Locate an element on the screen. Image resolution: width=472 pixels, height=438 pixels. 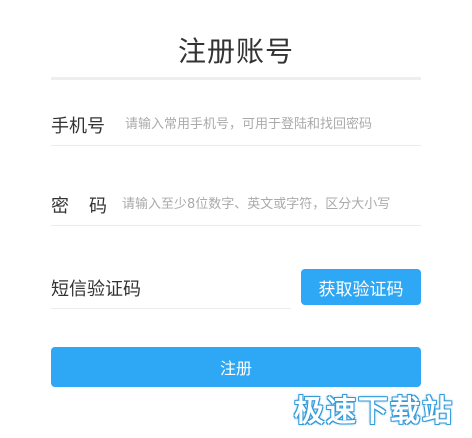
password-row: 密码 is located at coordinates (236, 204).